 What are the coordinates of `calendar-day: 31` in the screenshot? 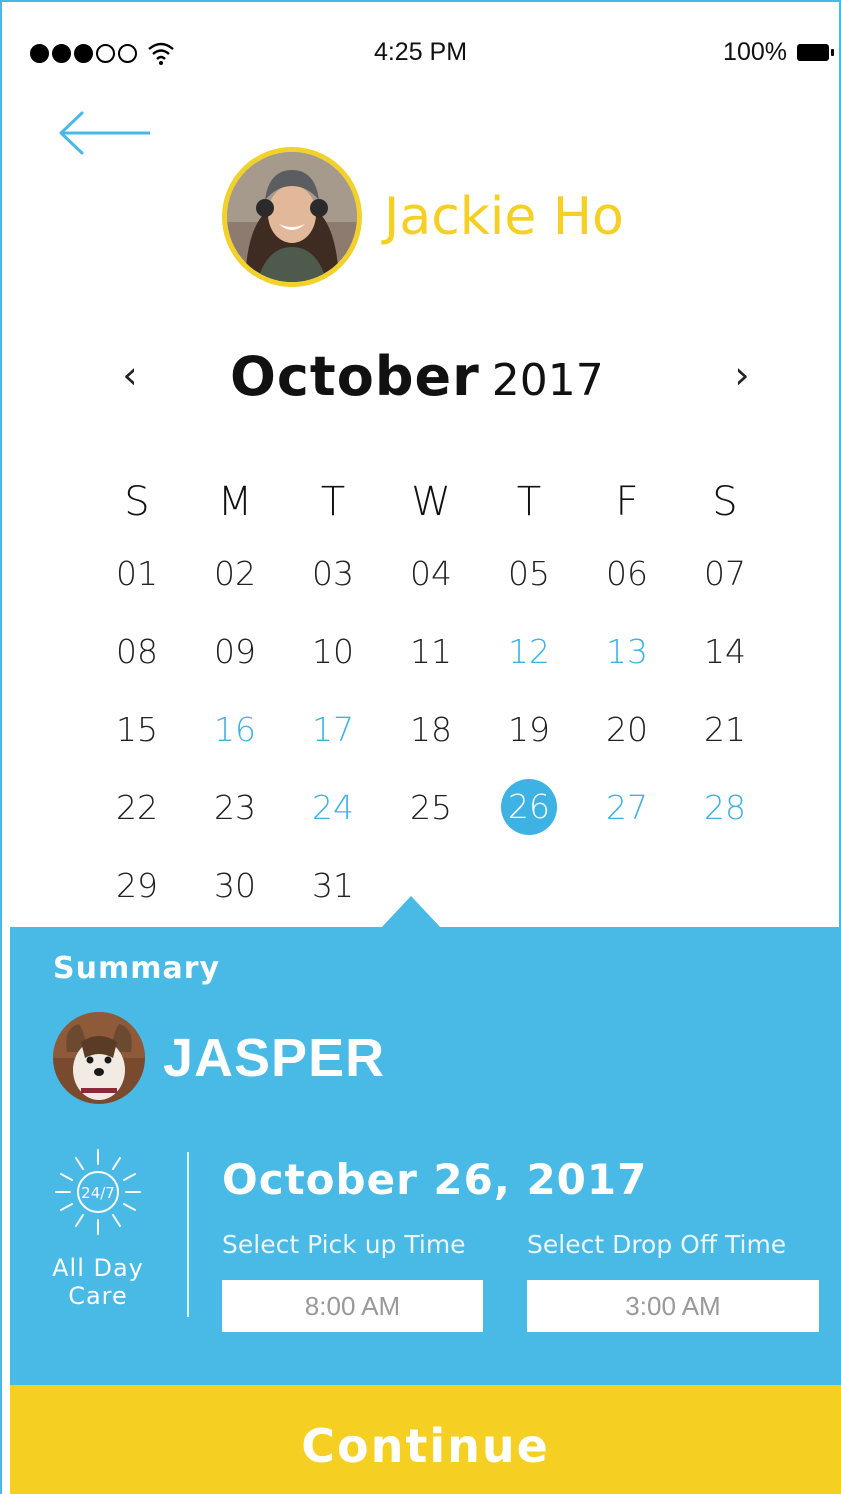 It's located at (333, 885).